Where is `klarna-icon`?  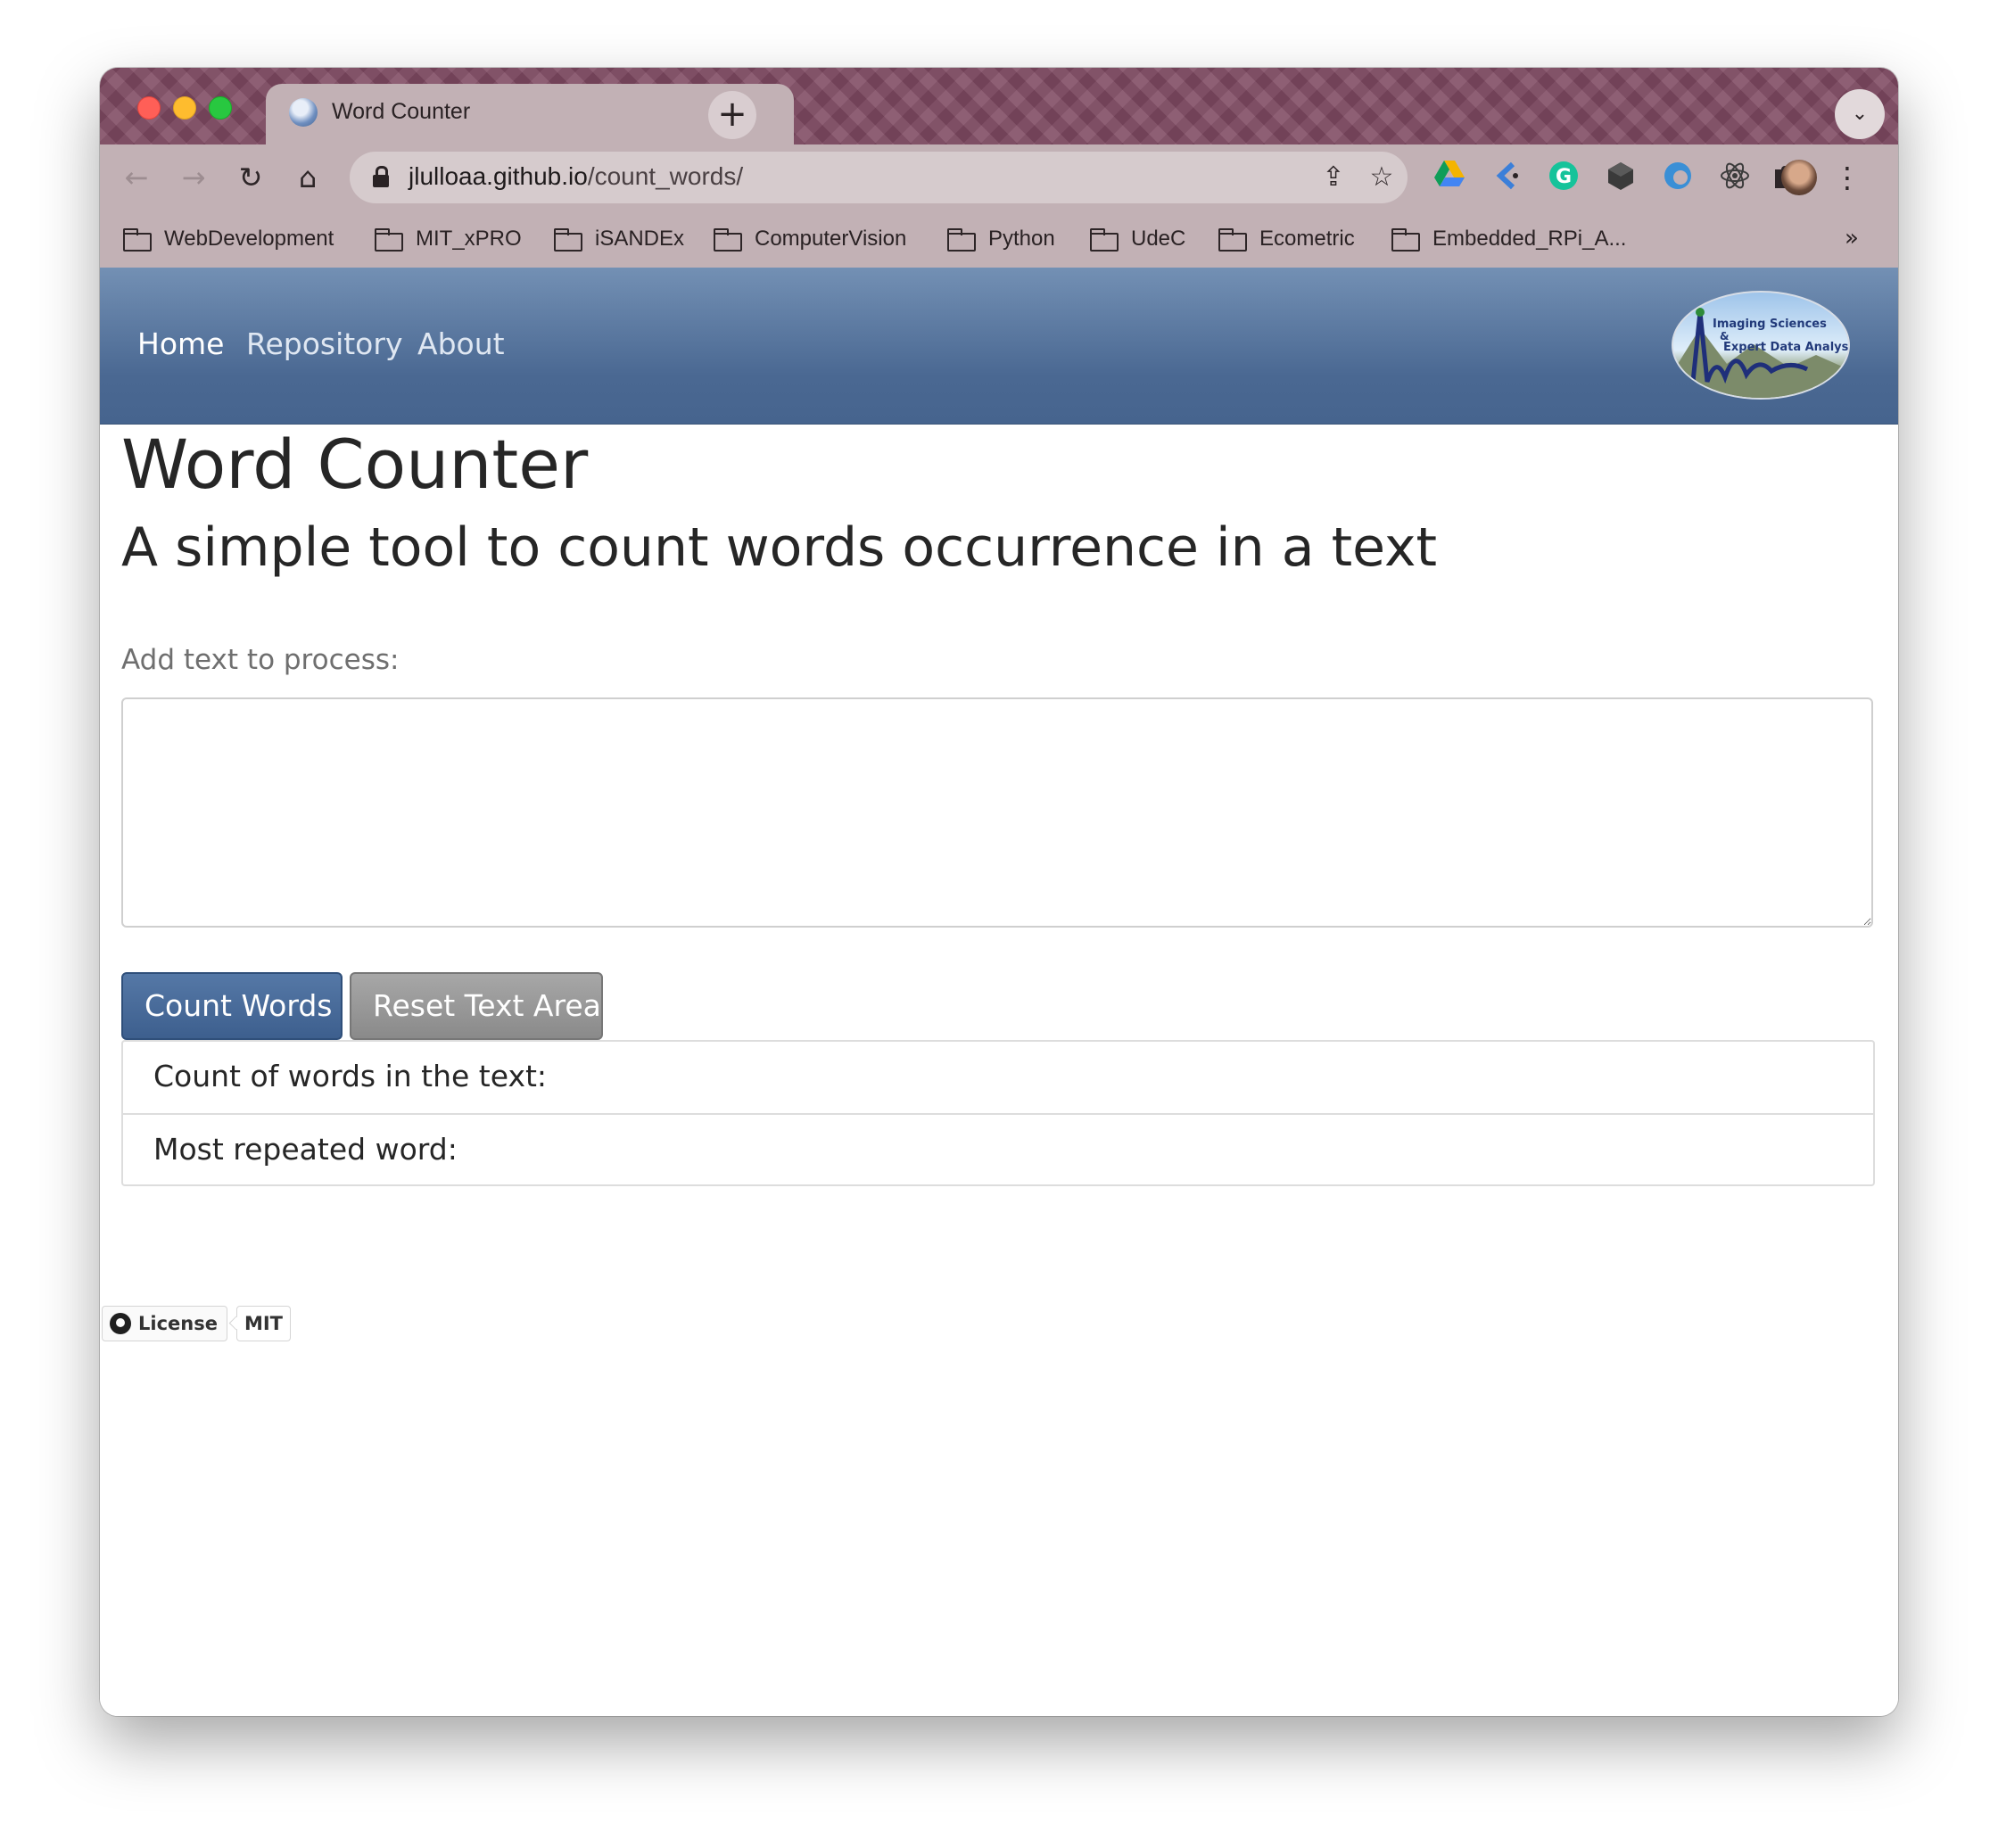 klarna-icon is located at coordinates (1506, 177).